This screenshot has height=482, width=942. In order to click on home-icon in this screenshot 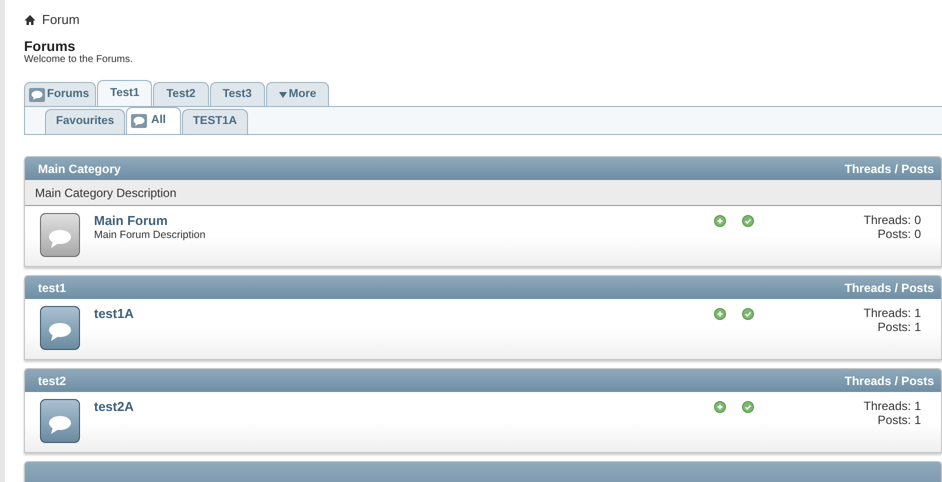, I will do `click(30, 20)`.